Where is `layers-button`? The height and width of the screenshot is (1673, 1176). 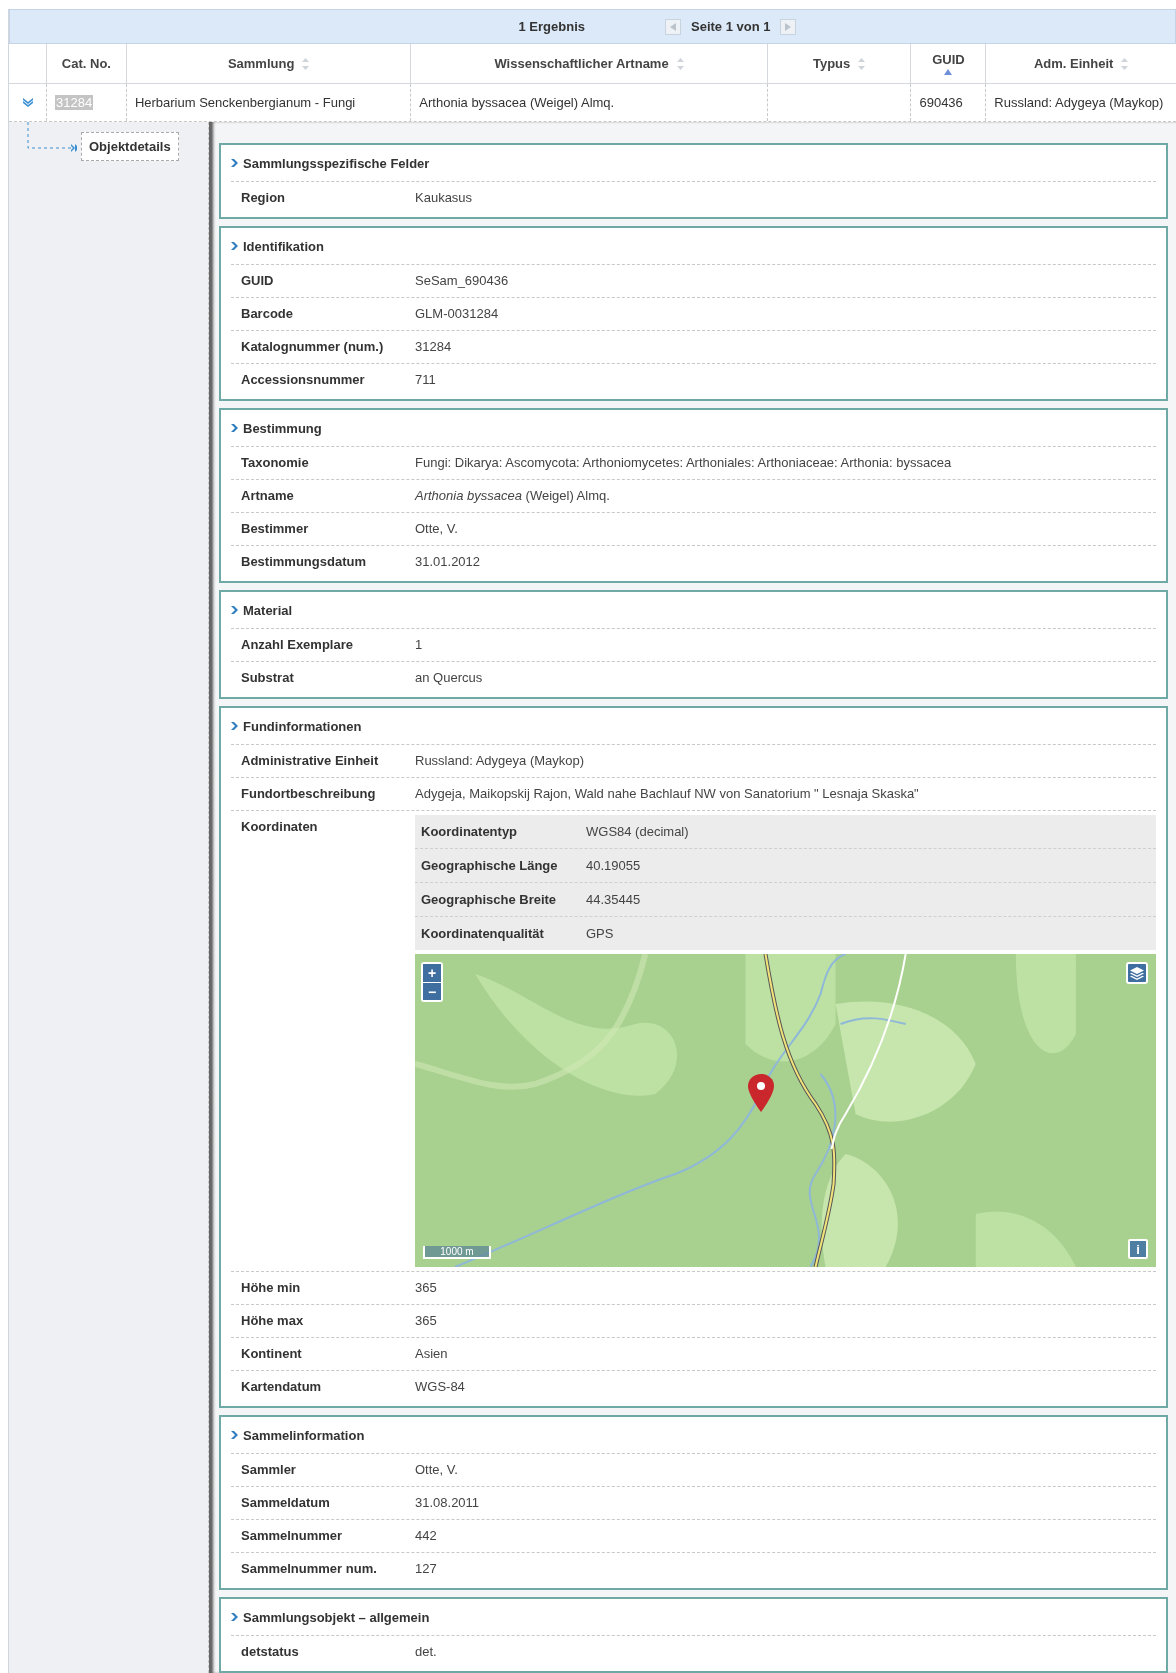
layers-button is located at coordinates (1137, 973).